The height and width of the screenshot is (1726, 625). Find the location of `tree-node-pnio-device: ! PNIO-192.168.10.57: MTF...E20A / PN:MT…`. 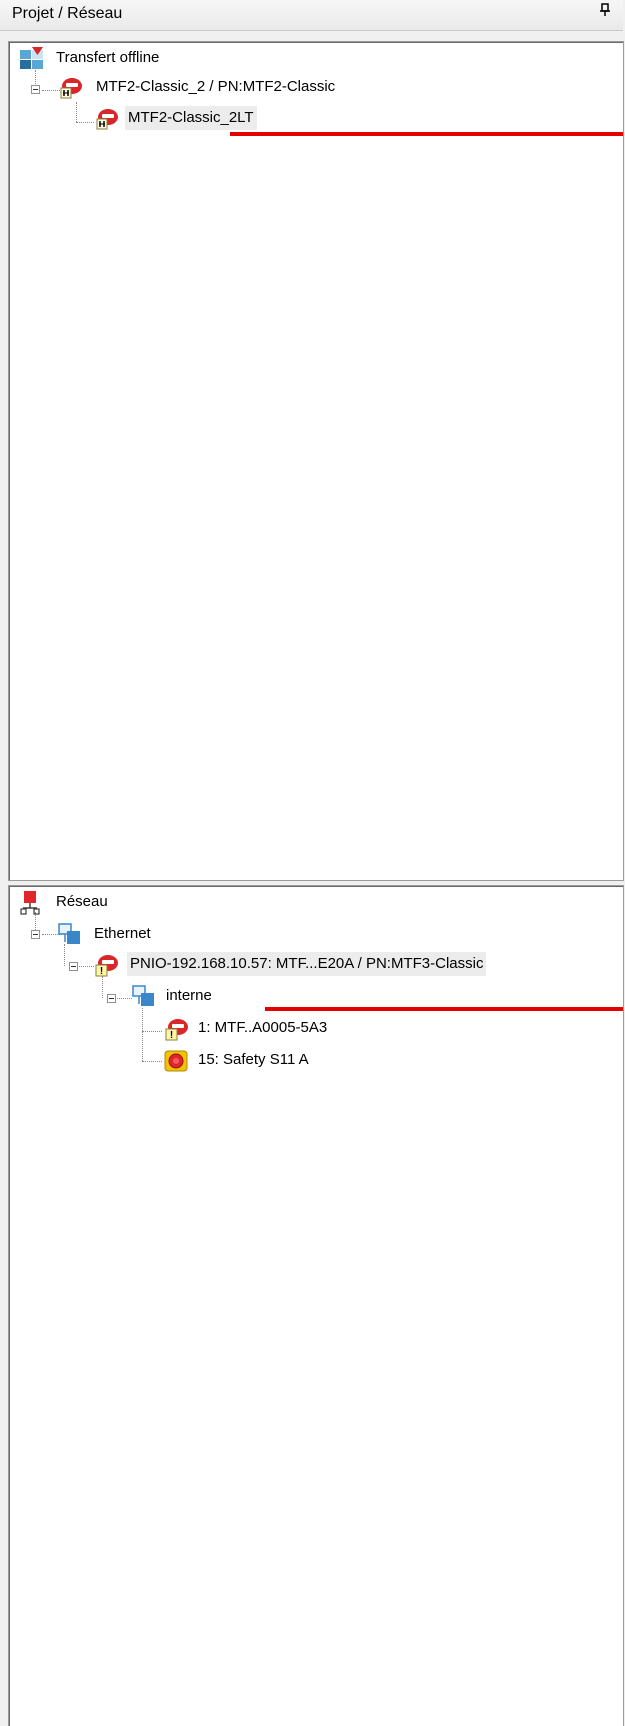

tree-node-pnio-device: ! PNIO-192.168.10.57: MTF...E20A / PN:MT… is located at coordinates (325, 964).